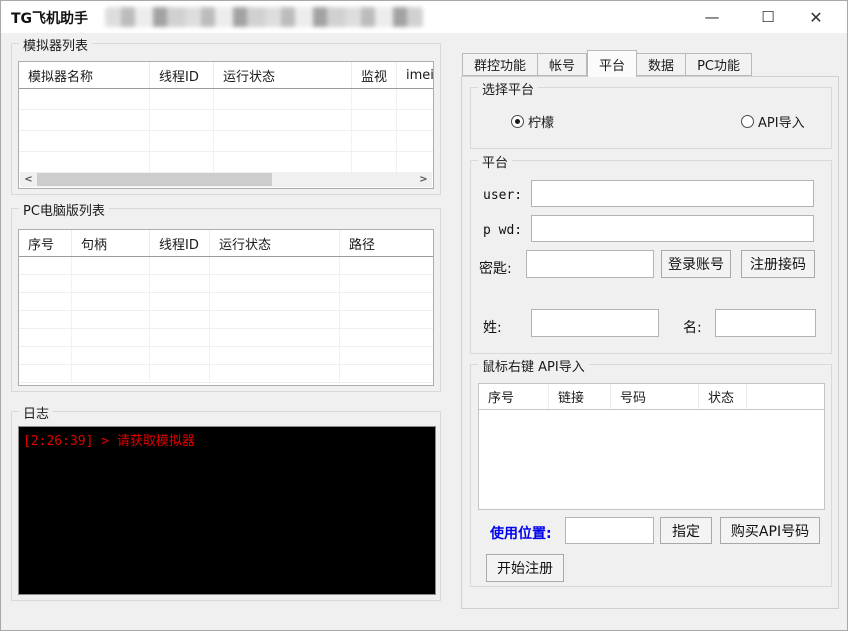 Image resolution: width=848 pixels, height=631 pixels. I want to click on tab-pc-function: PC功能, so click(719, 64).